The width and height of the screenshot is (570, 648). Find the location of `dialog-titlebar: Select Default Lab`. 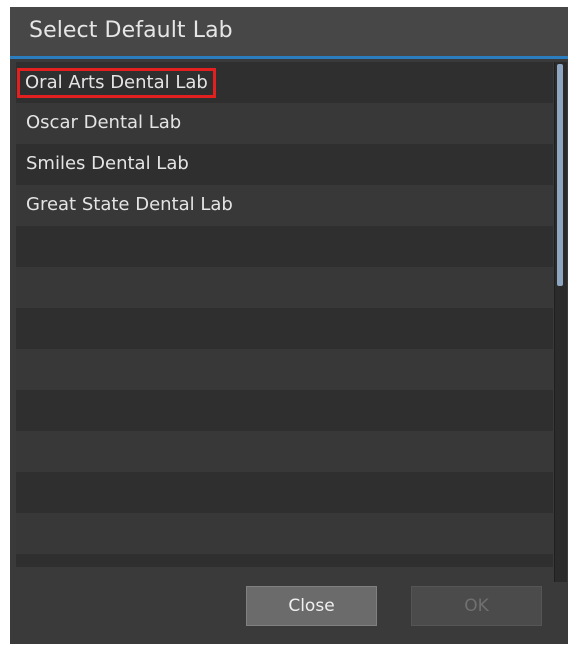

dialog-titlebar: Select Default Lab is located at coordinates (289, 33).